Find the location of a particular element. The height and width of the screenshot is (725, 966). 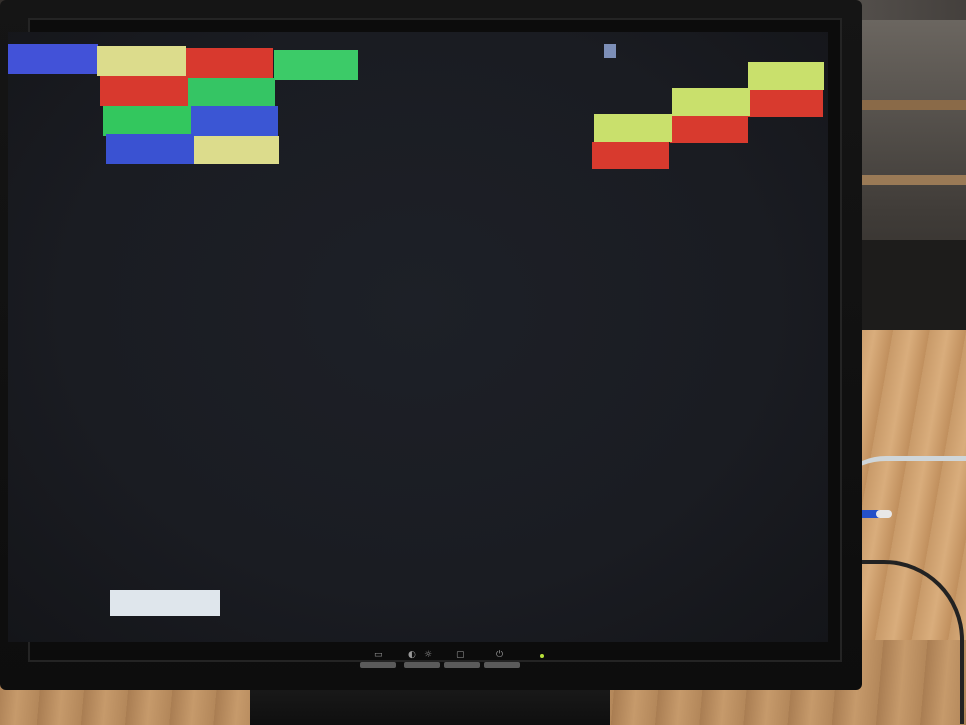

paddle is located at coordinates (165, 603).